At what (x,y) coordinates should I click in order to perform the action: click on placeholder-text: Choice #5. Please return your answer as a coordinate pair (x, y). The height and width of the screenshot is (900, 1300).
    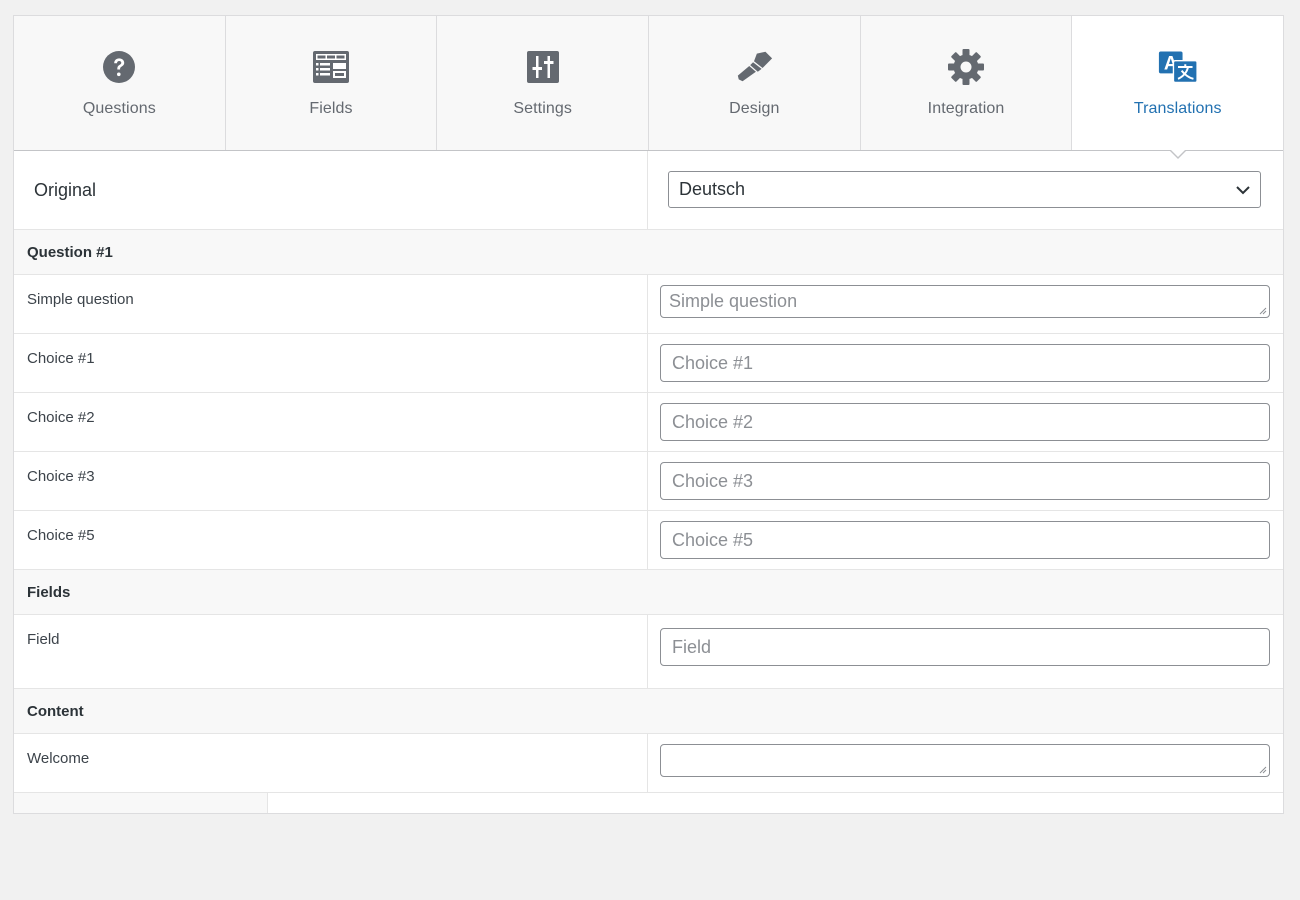
    Looking at the image, I should click on (713, 540).